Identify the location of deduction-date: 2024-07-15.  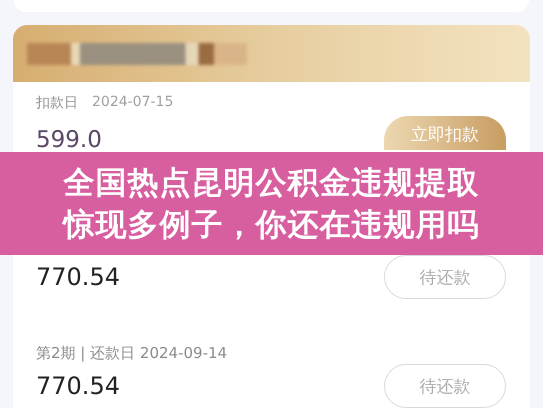
(133, 103).